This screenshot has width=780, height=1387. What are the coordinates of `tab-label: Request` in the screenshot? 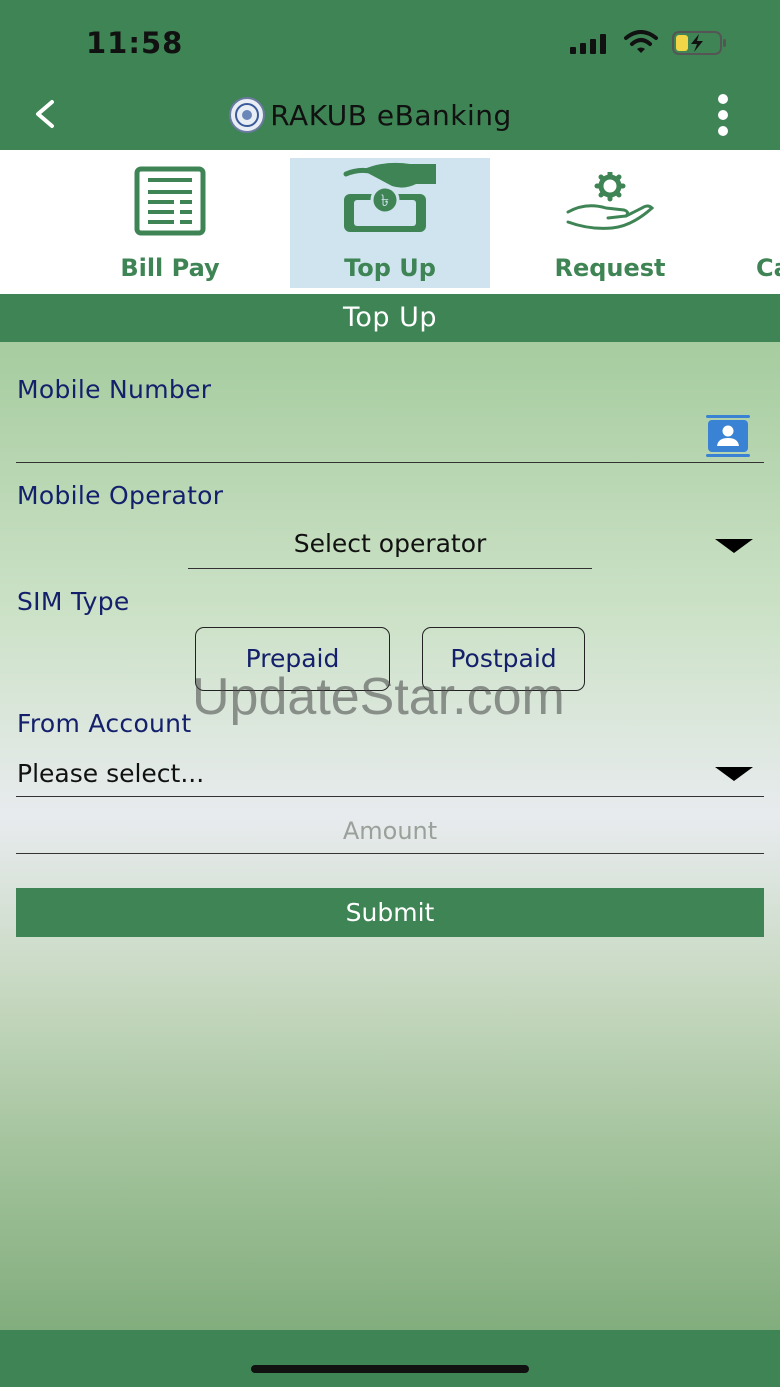 It's located at (610, 268).